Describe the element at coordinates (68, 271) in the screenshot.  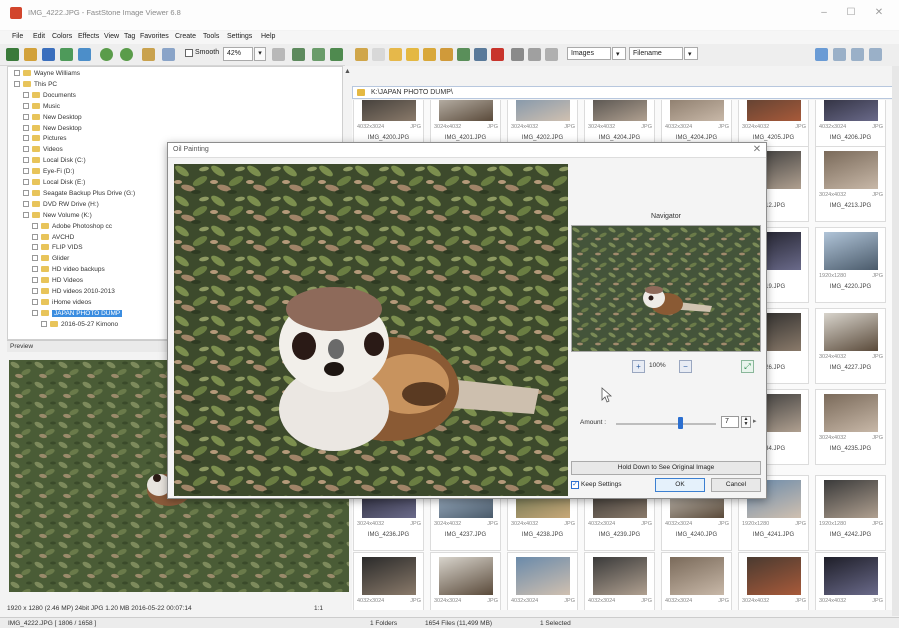
I see `tree-item: HD video backups` at that location.